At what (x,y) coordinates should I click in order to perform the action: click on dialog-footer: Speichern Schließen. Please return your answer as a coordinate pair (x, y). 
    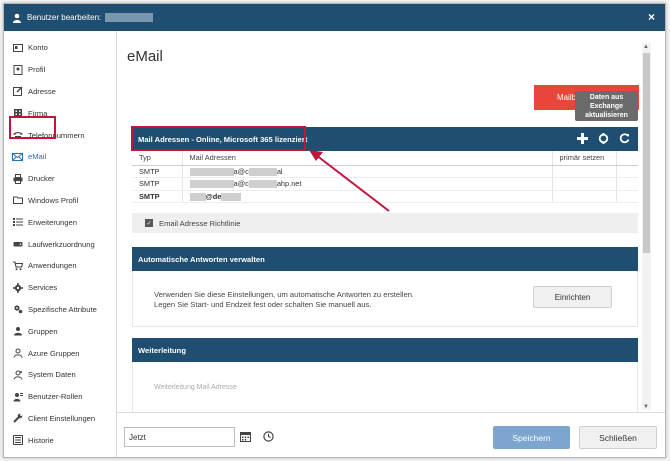
    Looking at the image, I should click on (391, 434).